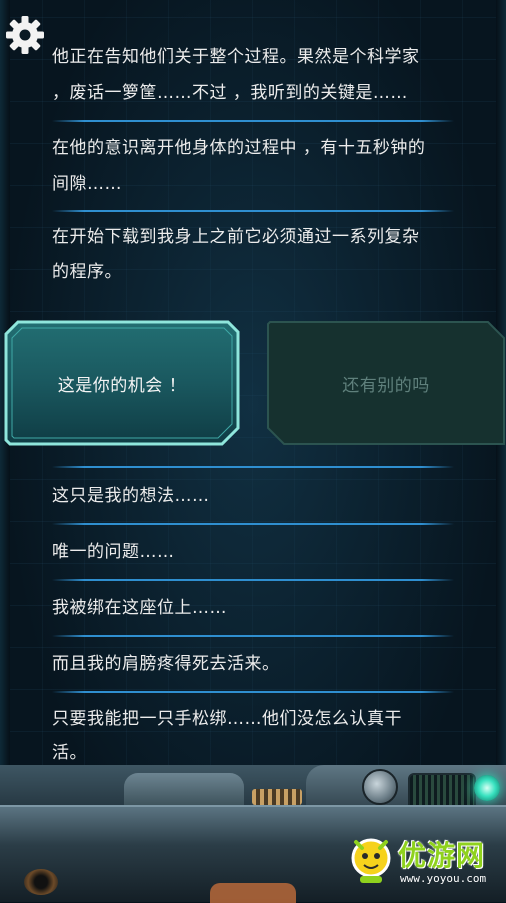 Image resolution: width=506 pixels, height=903 pixels. What do you see at coordinates (277, 797) in the screenshot?
I see `wires-graphic` at bounding box center [277, 797].